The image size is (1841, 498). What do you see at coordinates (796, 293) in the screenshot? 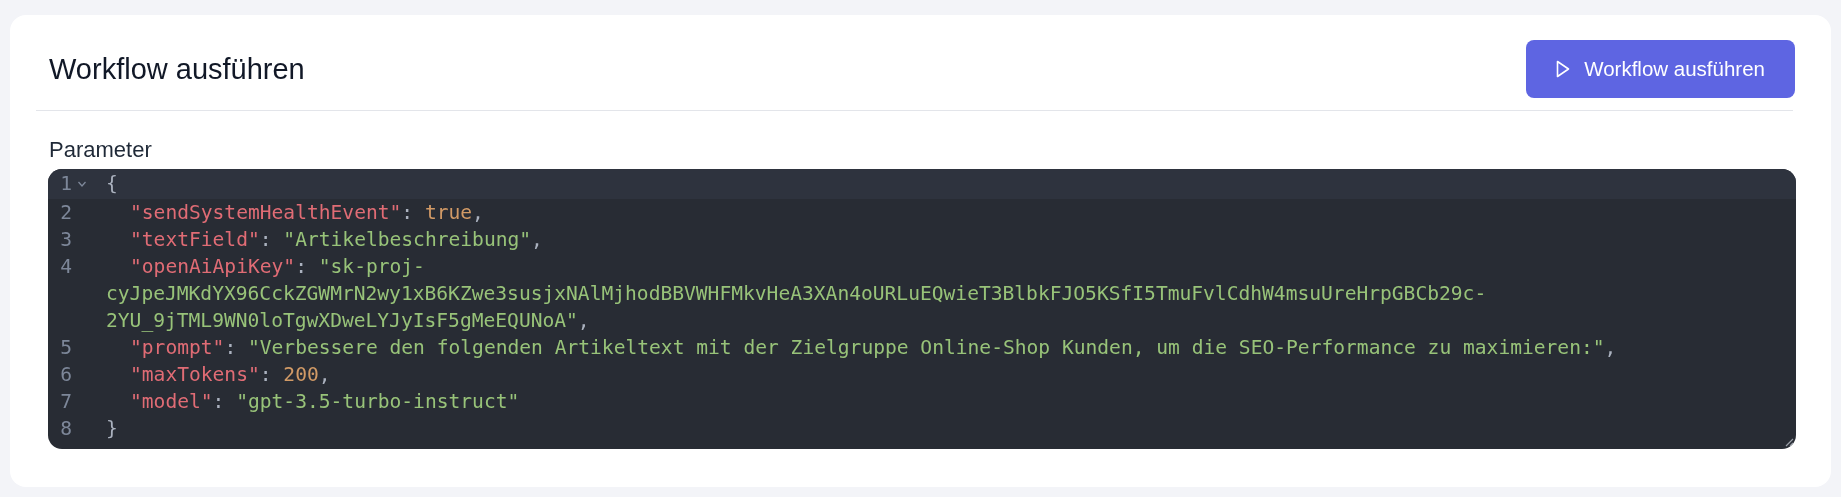
I see `json-string: cyJpeJMKdYX96CckZGWMrN2wy1xB6KZwe3susjxNAlMjhodBBVWHFMkvHeA3XAn4oURLuEQwieT3BlbkFJO5KSfI5TmuFvlCdhW4msuUreHrpGBCb29c-` at bounding box center [796, 293].